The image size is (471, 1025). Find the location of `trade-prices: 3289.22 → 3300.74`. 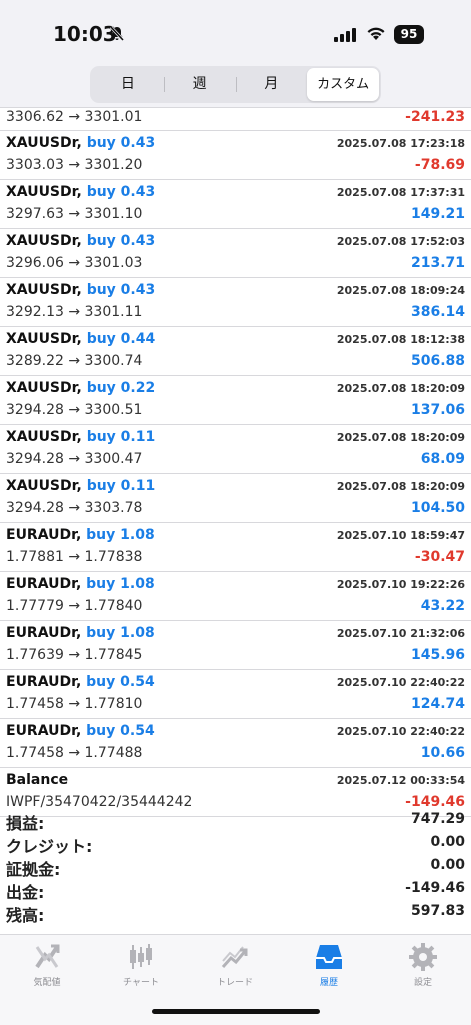

trade-prices: 3289.22 → 3300.74 is located at coordinates (74, 361).